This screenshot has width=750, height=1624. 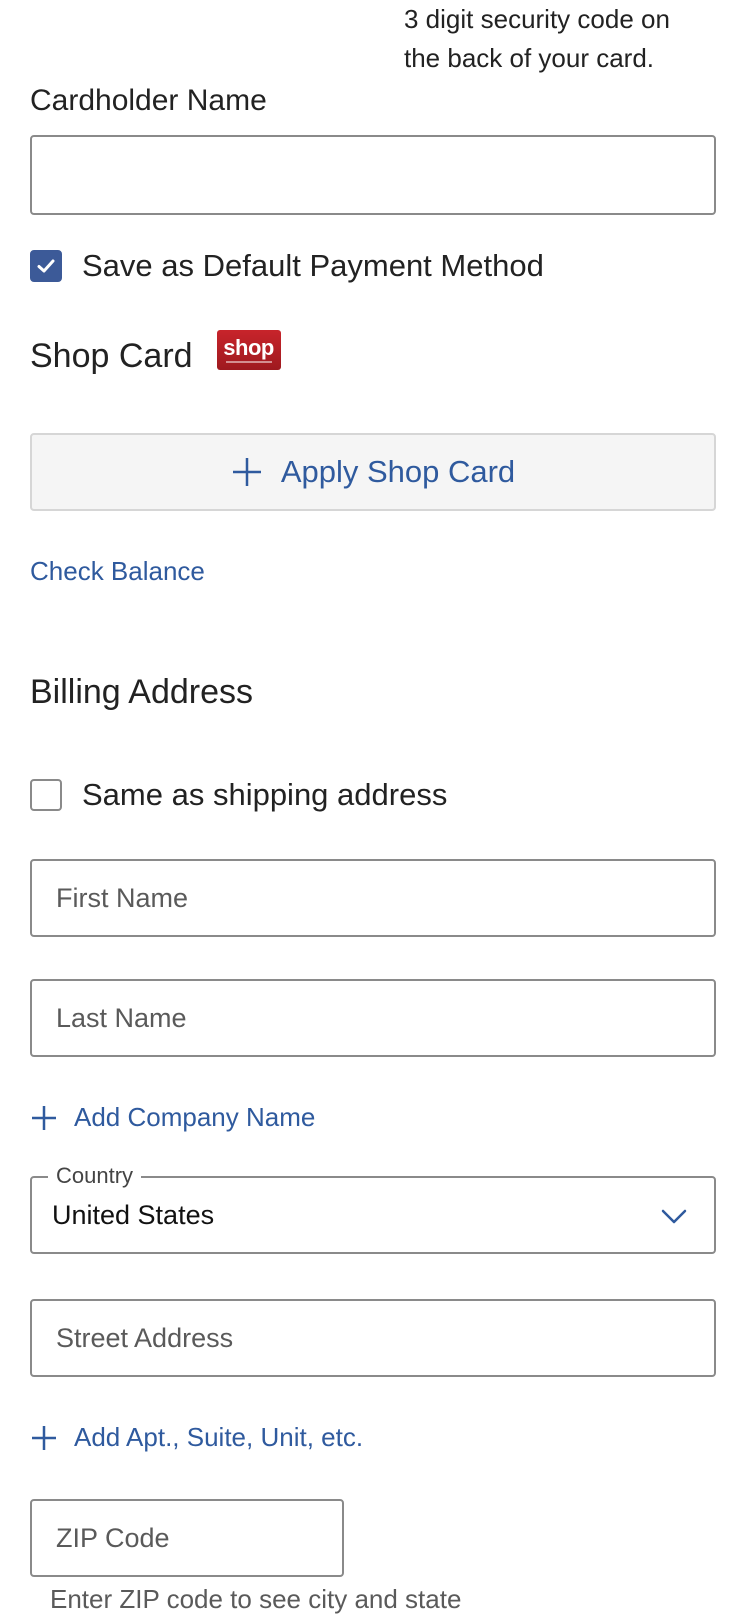 What do you see at coordinates (373, 175) in the screenshot?
I see `cardholder-name-input` at bounding box center [373, 175].